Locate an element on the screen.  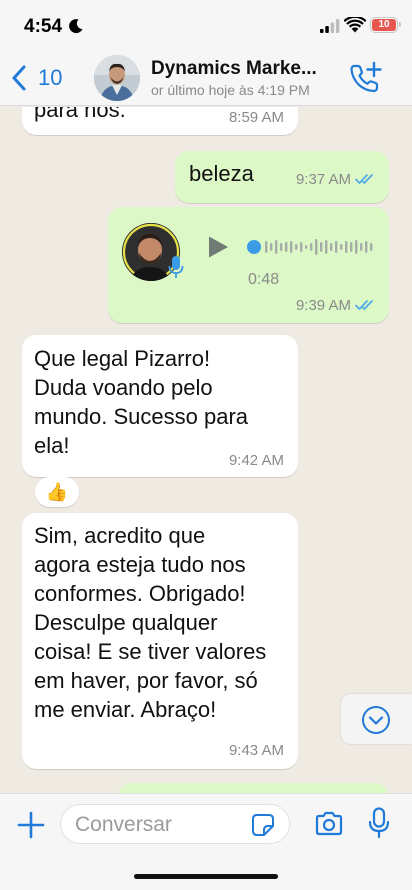
phone-add-icon is located at coordinates (365, 77).